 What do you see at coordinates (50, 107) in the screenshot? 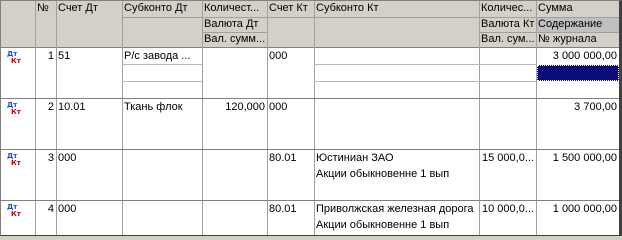
I see `row-num: 2` at bounding box center [50, 107].